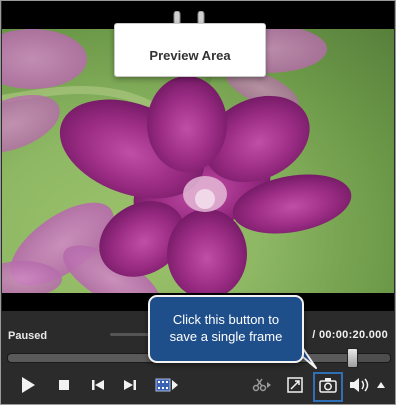  I want to click on next-frame-button, so click(130, 385).